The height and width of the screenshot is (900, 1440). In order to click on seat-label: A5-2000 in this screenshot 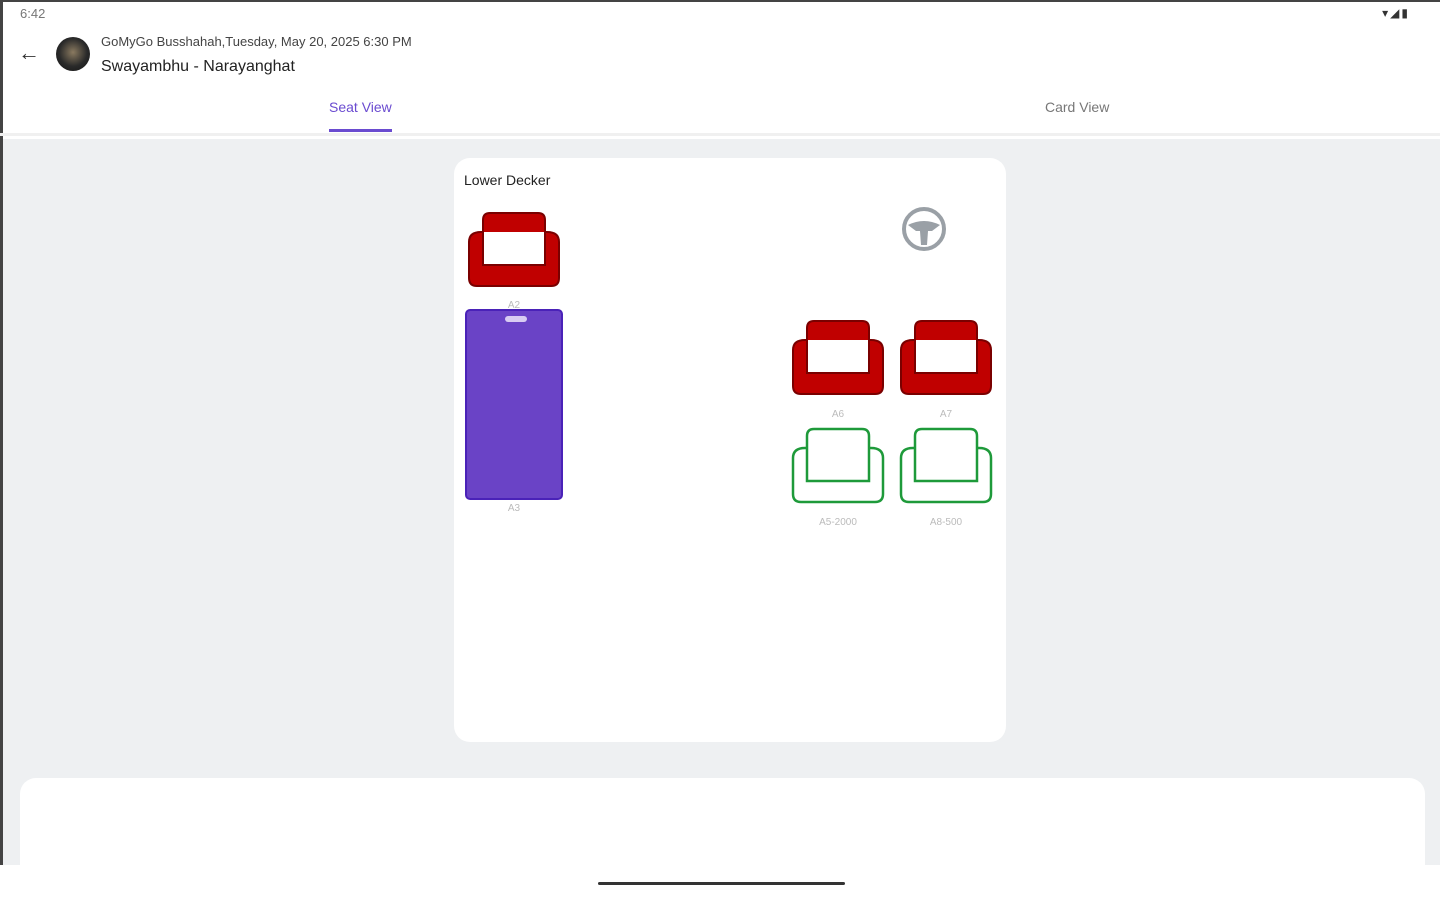, I will do `click(838, 522)`.